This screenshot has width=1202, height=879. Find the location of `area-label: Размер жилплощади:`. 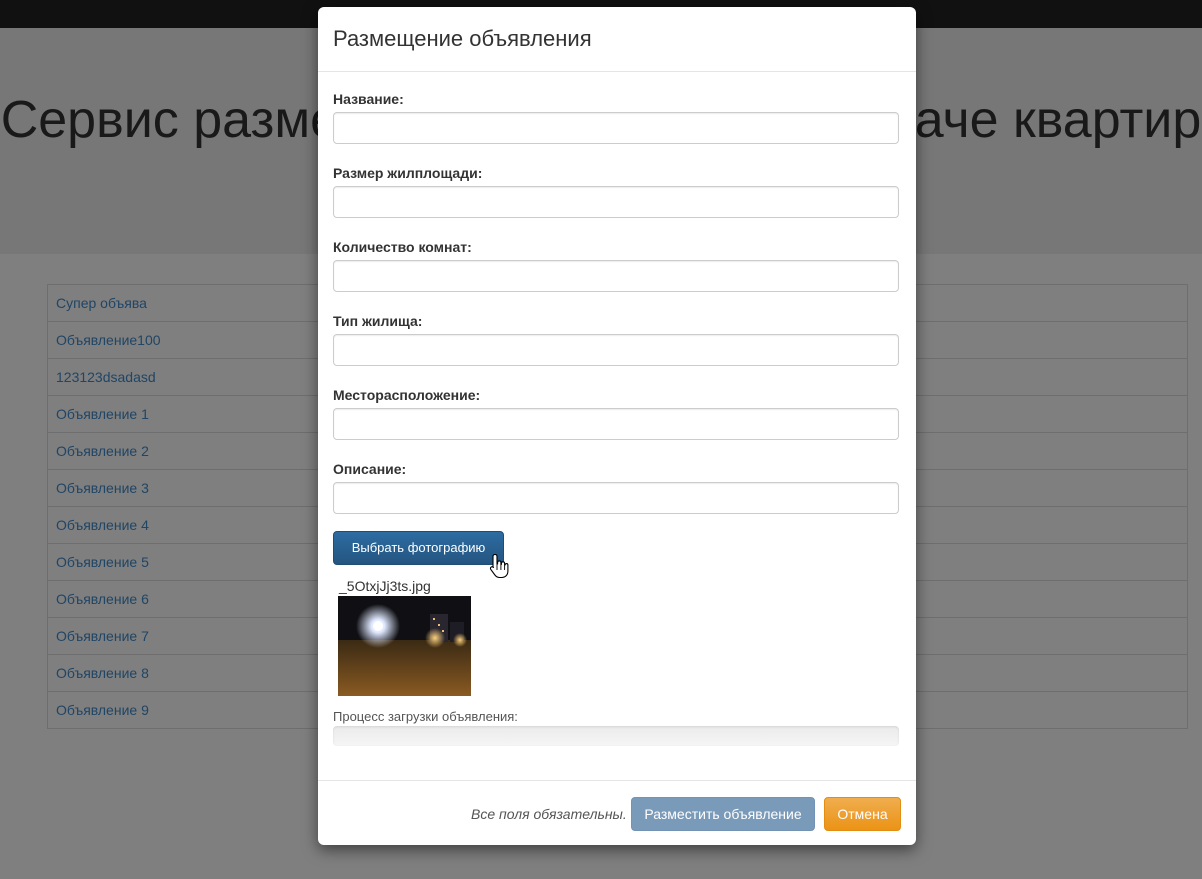

area-label: Размер жилплощади: is located at coordinates (408, 173).